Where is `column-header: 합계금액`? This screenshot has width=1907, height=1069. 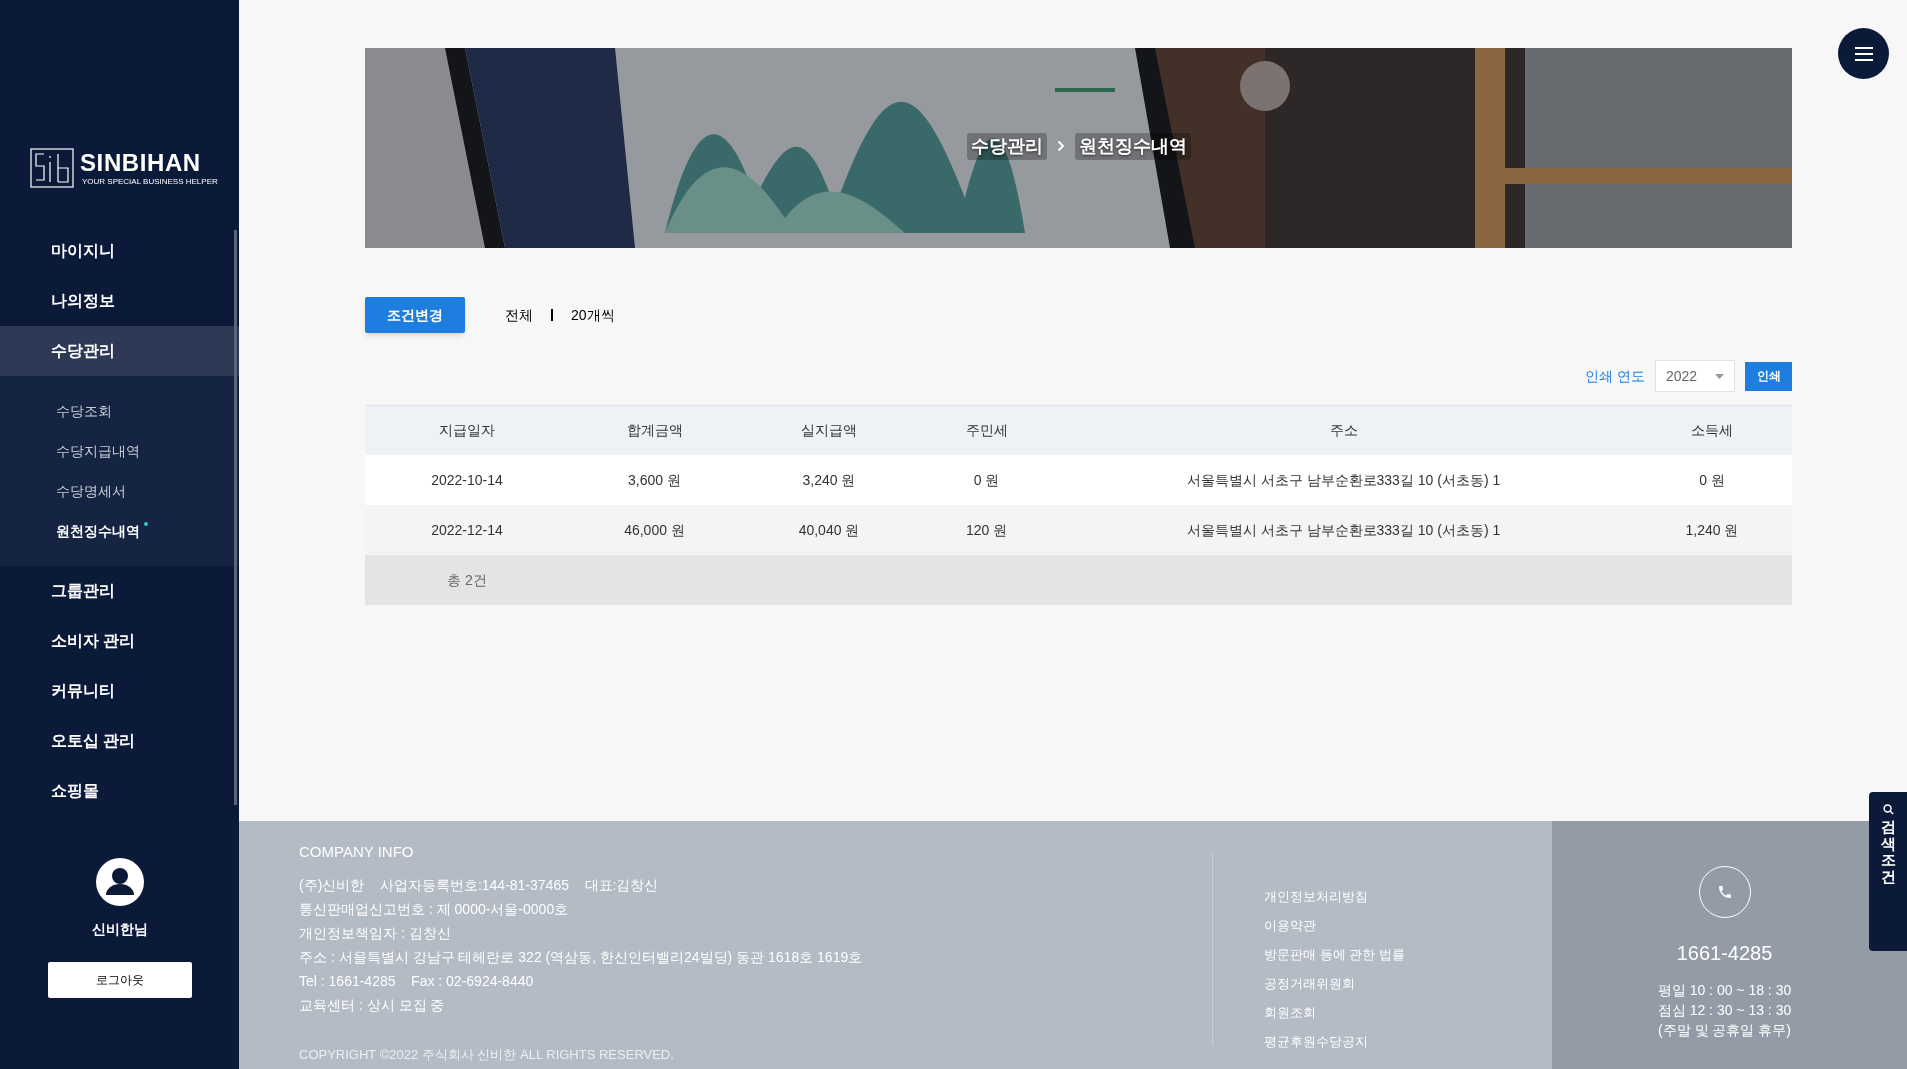
column-header: 합계금액 is located at coordinates (654, 430).